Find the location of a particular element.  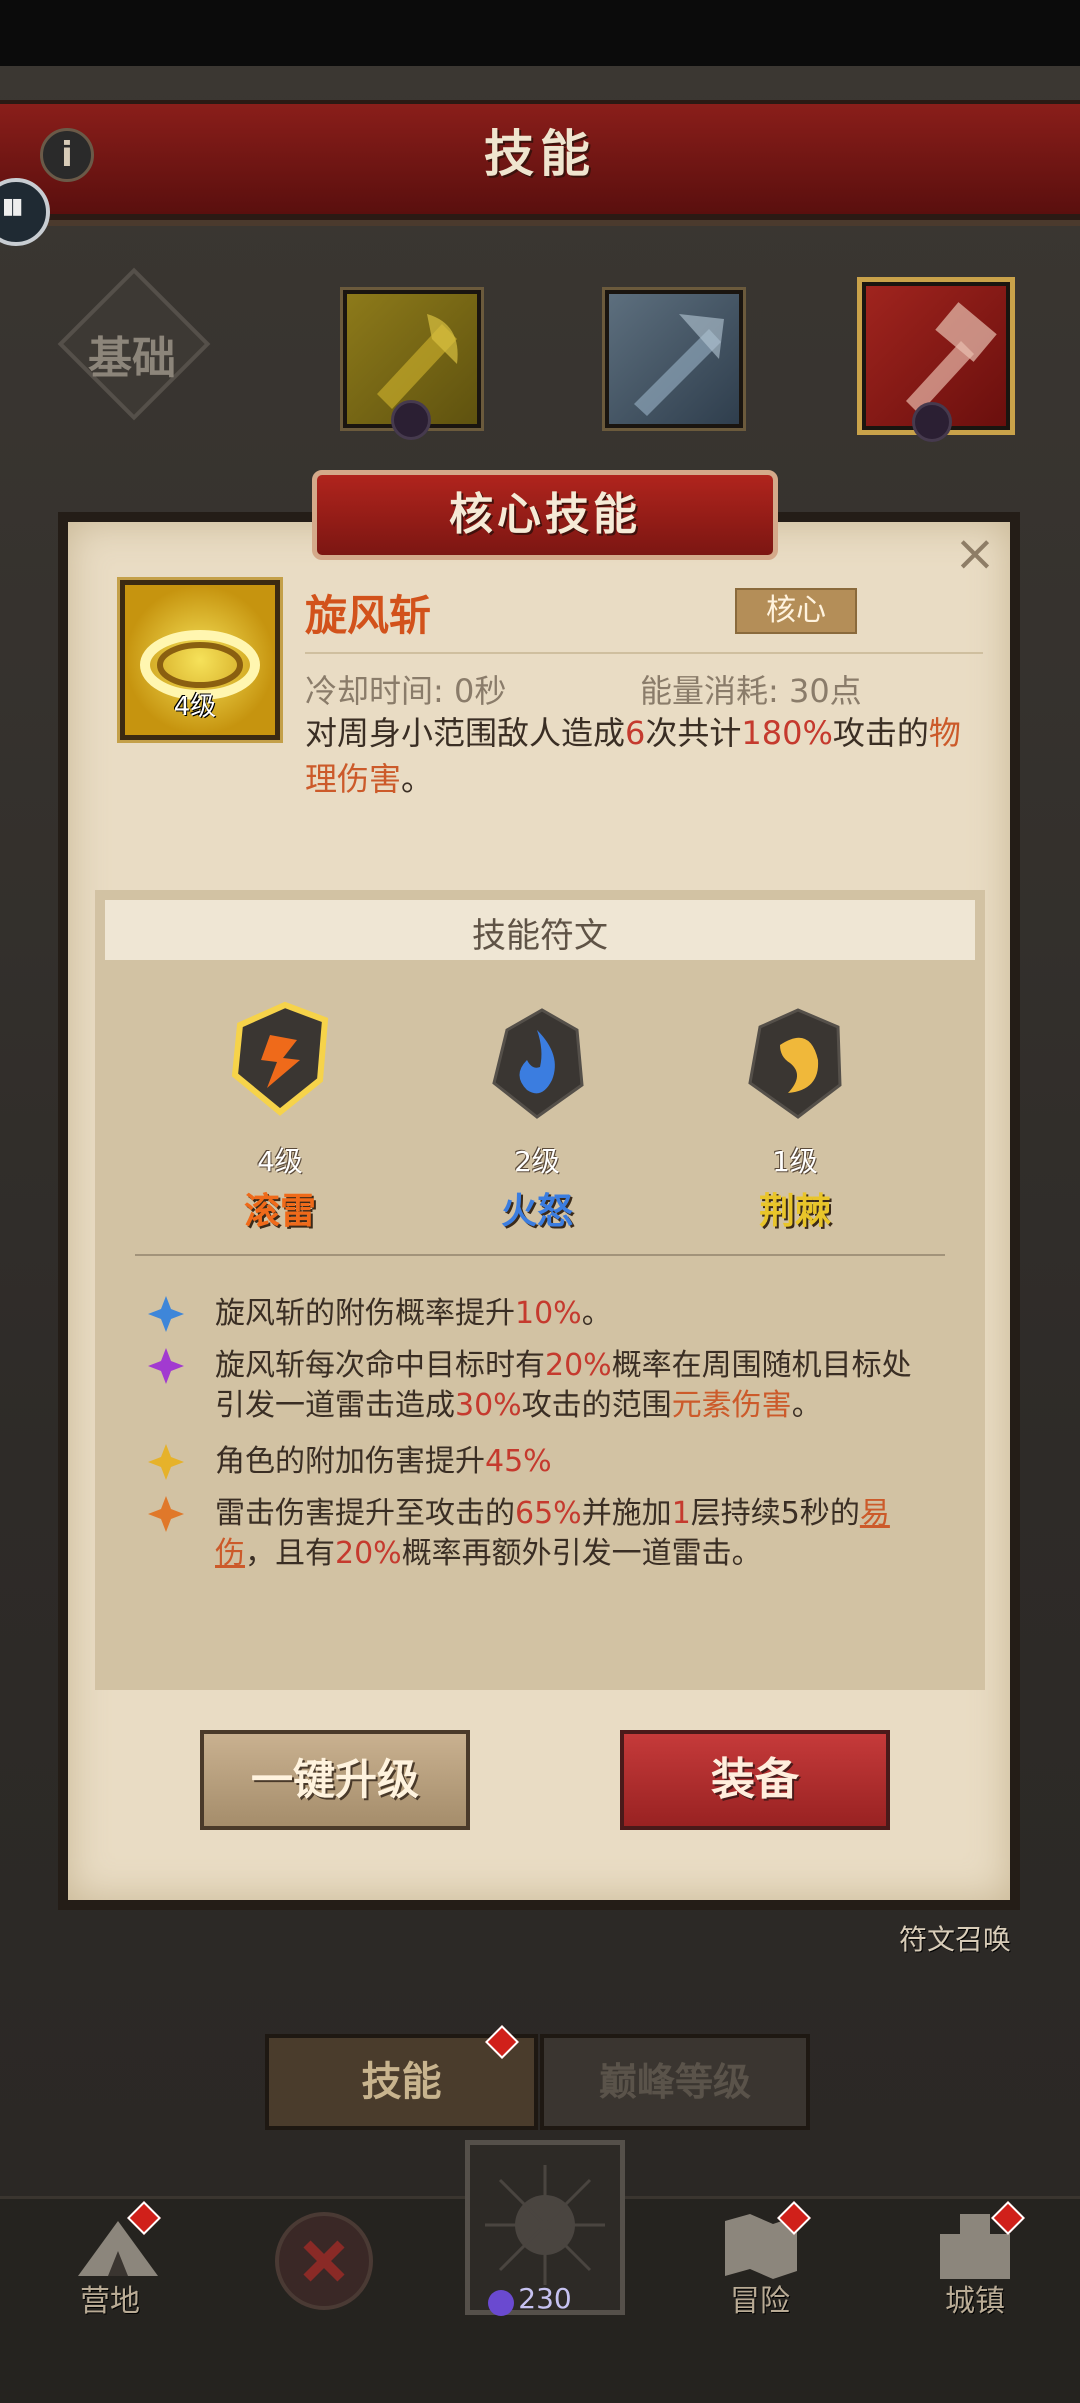

bonus-text: 角色的附加伤害提升 is located at coordinates (350, 1461).